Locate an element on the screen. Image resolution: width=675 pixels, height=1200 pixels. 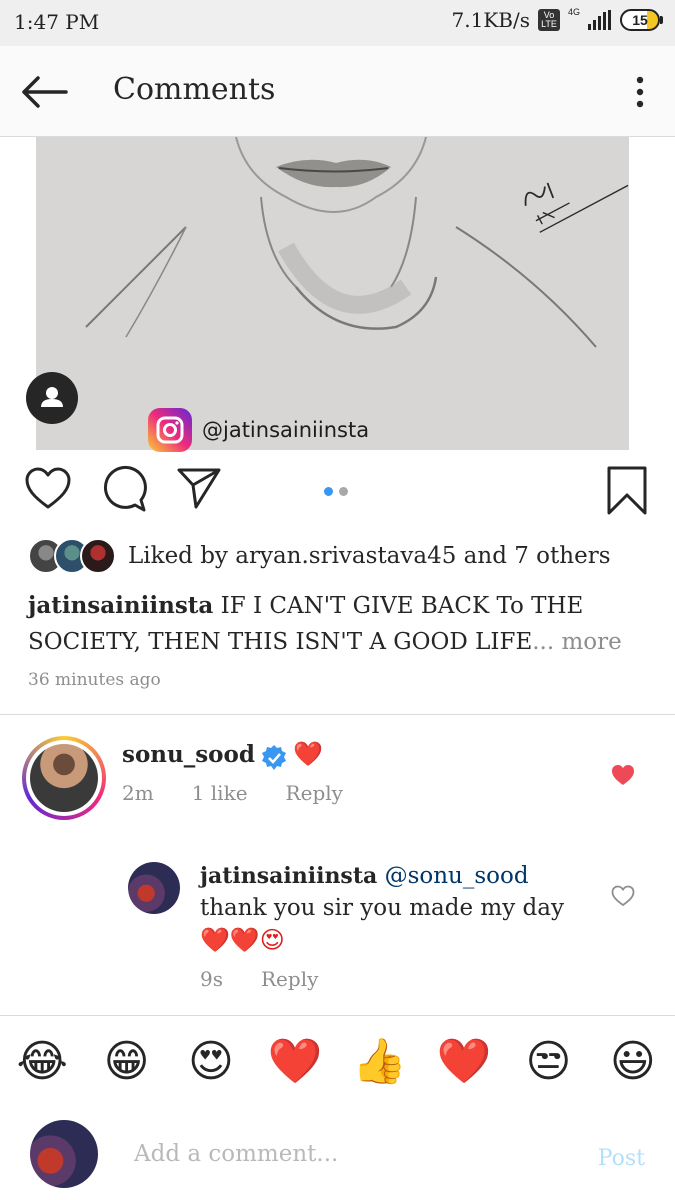
reply-meta: 9s Reply is located at coordinates (259, 979).